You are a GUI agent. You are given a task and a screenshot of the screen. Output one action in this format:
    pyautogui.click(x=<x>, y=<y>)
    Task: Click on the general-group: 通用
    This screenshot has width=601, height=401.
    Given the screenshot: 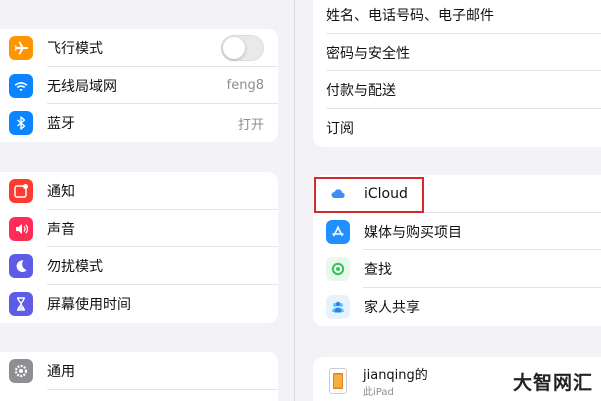 What is the action you would take?
    pyautogui.click(x=139, y=376)
    